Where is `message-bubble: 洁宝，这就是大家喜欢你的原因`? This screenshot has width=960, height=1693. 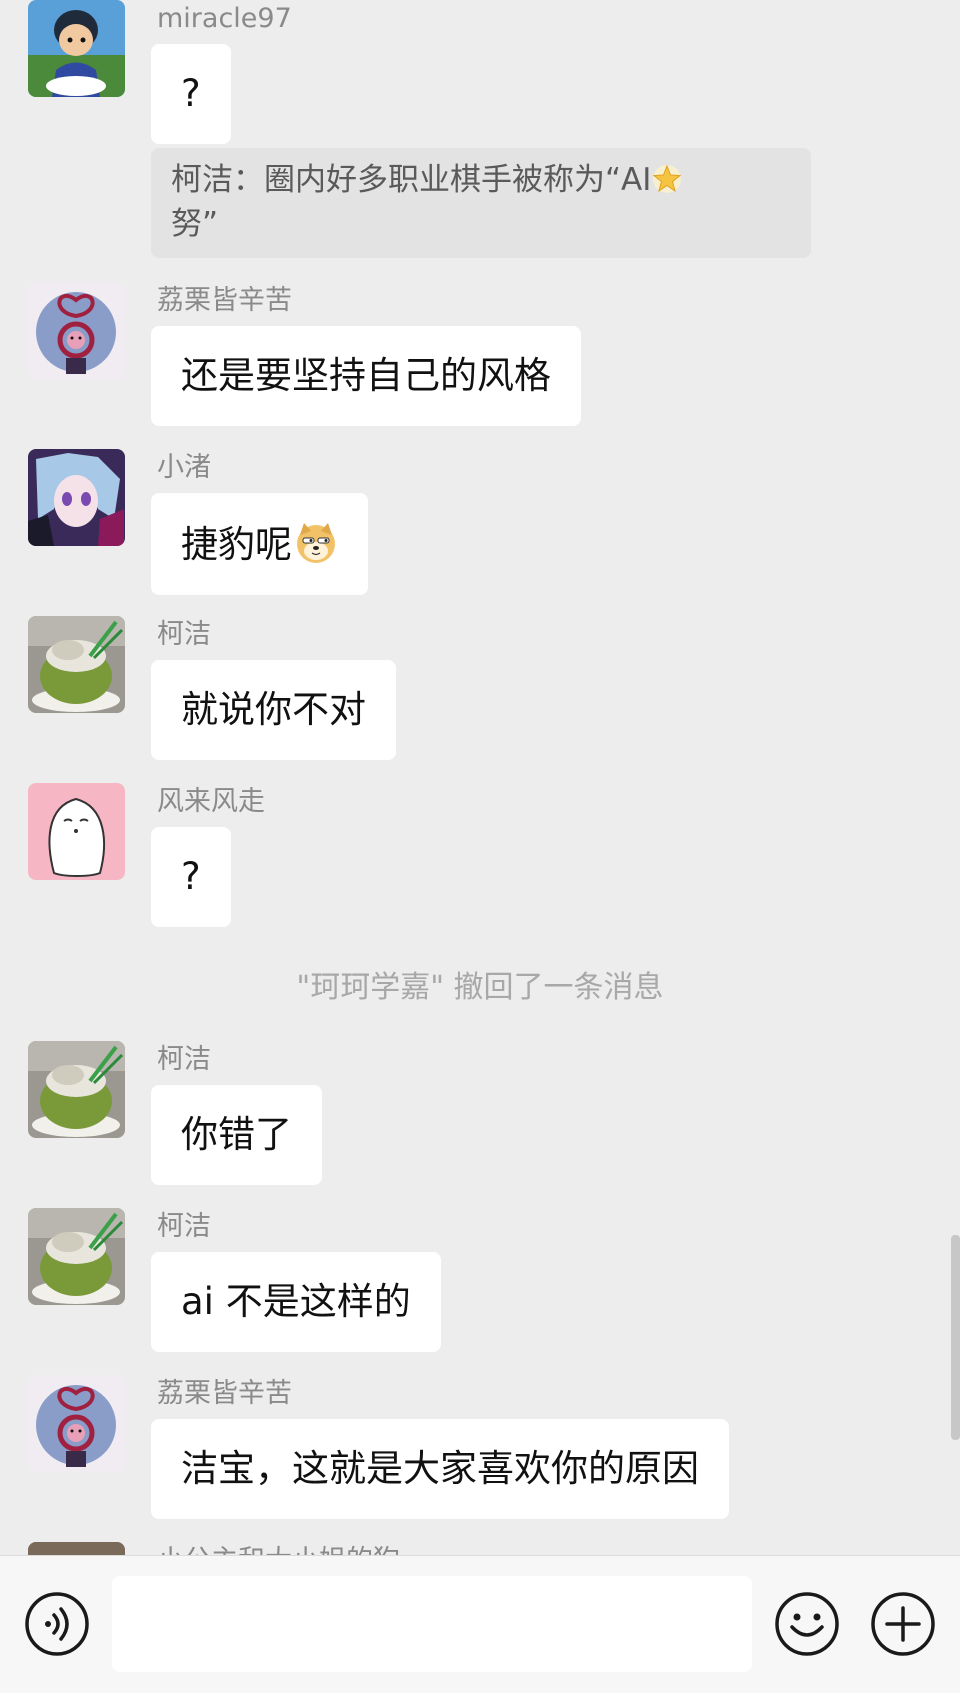
message-bubble: 洁宝，这就是大家喜欢你的原因 is located at coordinates (440, 1469).